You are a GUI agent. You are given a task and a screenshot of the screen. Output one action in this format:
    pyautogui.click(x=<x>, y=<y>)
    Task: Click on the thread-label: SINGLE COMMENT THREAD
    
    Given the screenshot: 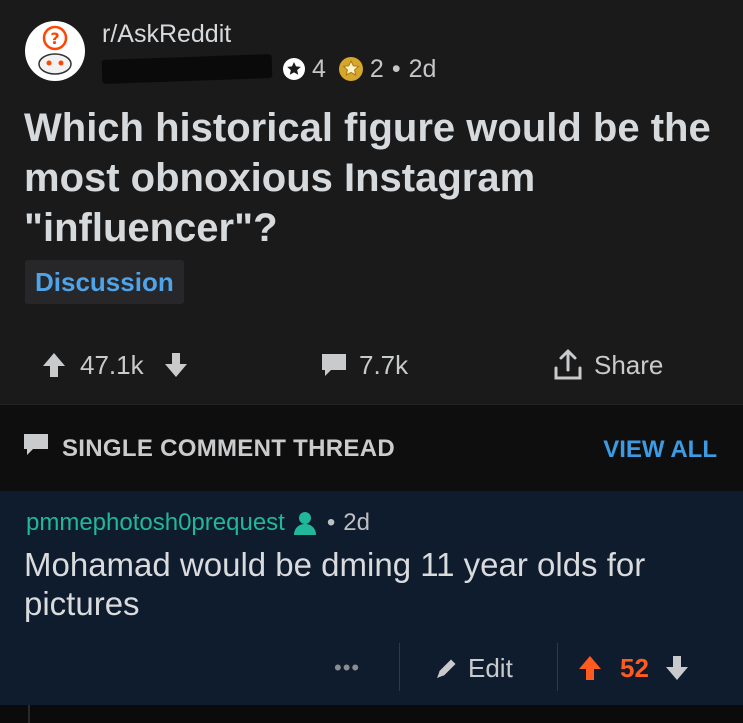 What is the action you would take?
    pyautogui.click(x=208, y=448)
    